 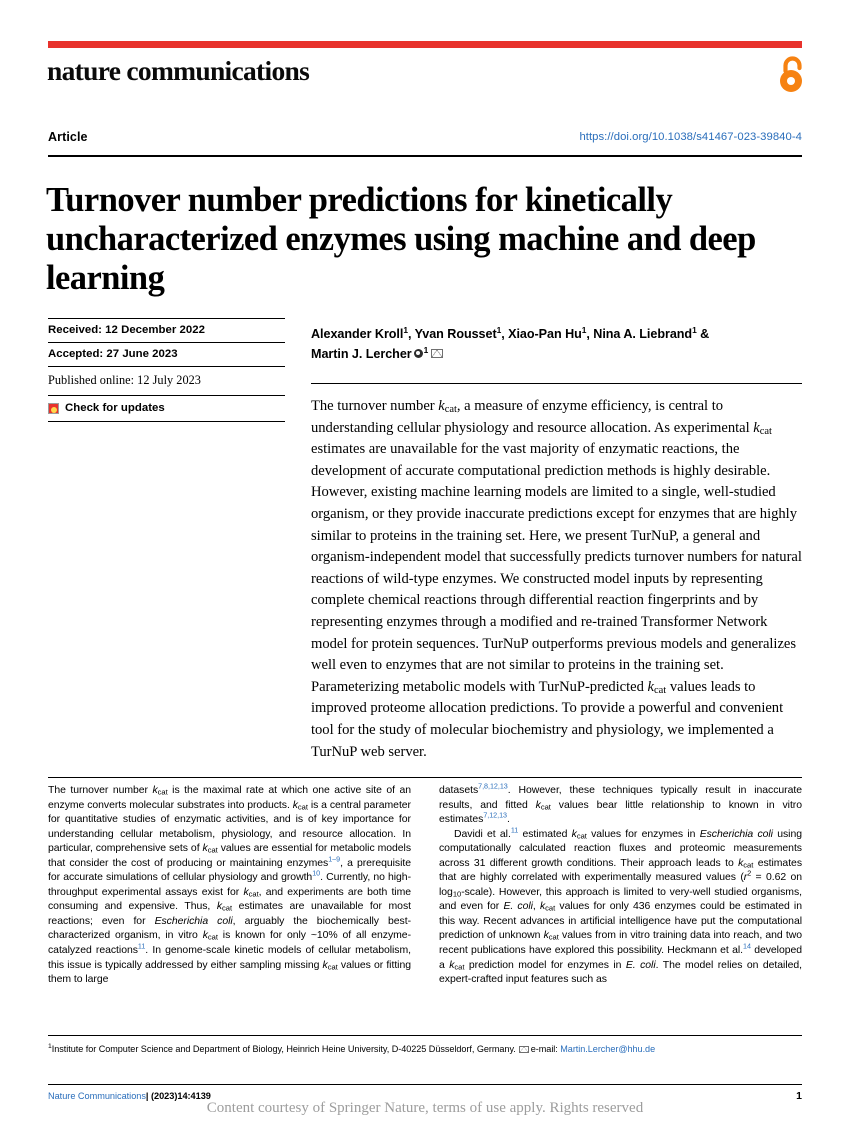 I want to click on body-text: ., so click(x=508, y=820).